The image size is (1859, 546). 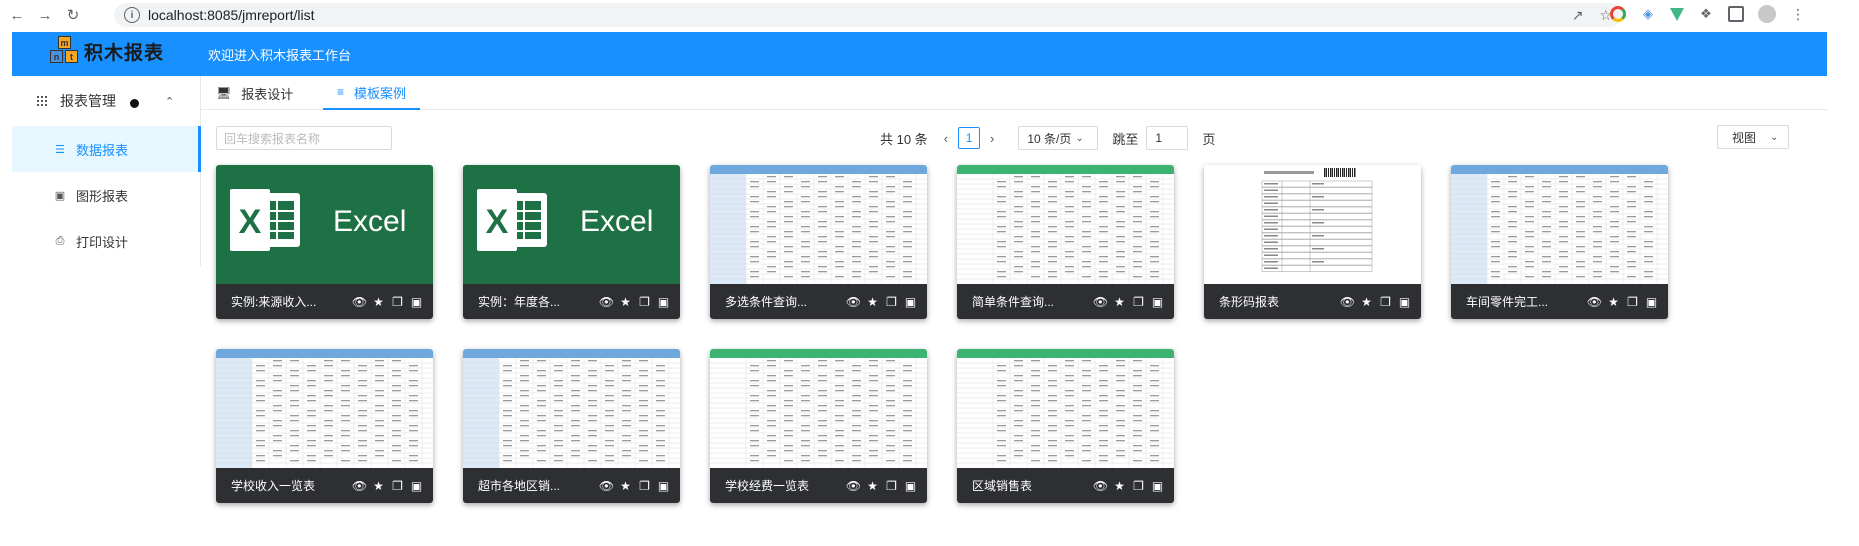 What do you see at coordinates (106, 195) in the screenshot?
I see `sidebar-item-chart-report: ▣ 图形报表` at bounding box center [106, 195].